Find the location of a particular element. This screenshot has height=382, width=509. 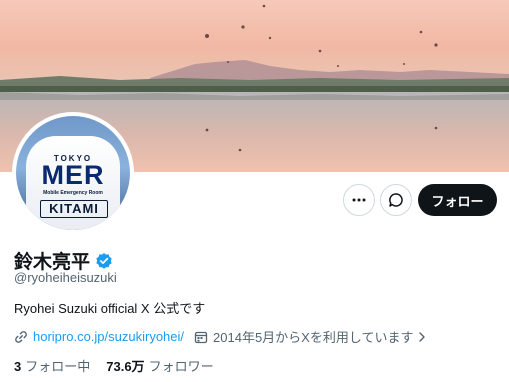

followers-link: 73.6万 フォロワー is located at coordinates (159, 365).